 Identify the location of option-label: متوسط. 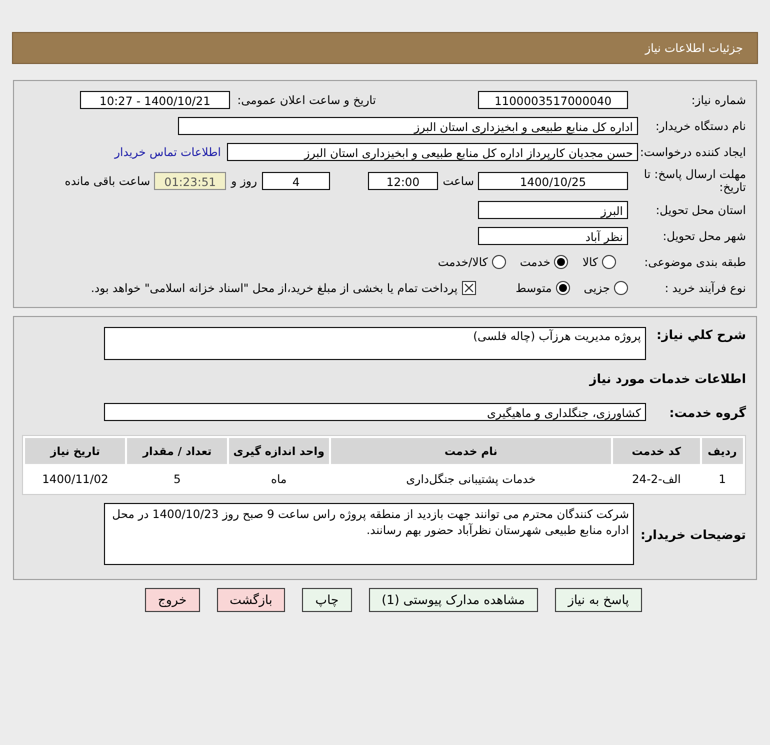
(534, 288).